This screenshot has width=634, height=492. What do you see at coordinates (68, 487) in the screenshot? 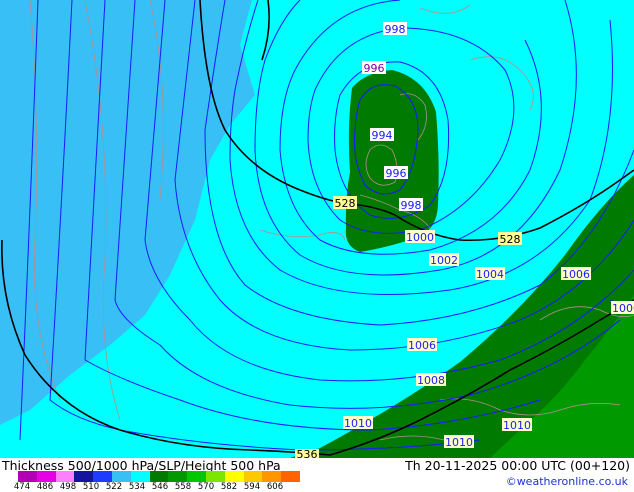
I see `legend-tick: 498` at bounding box center [68, 487].